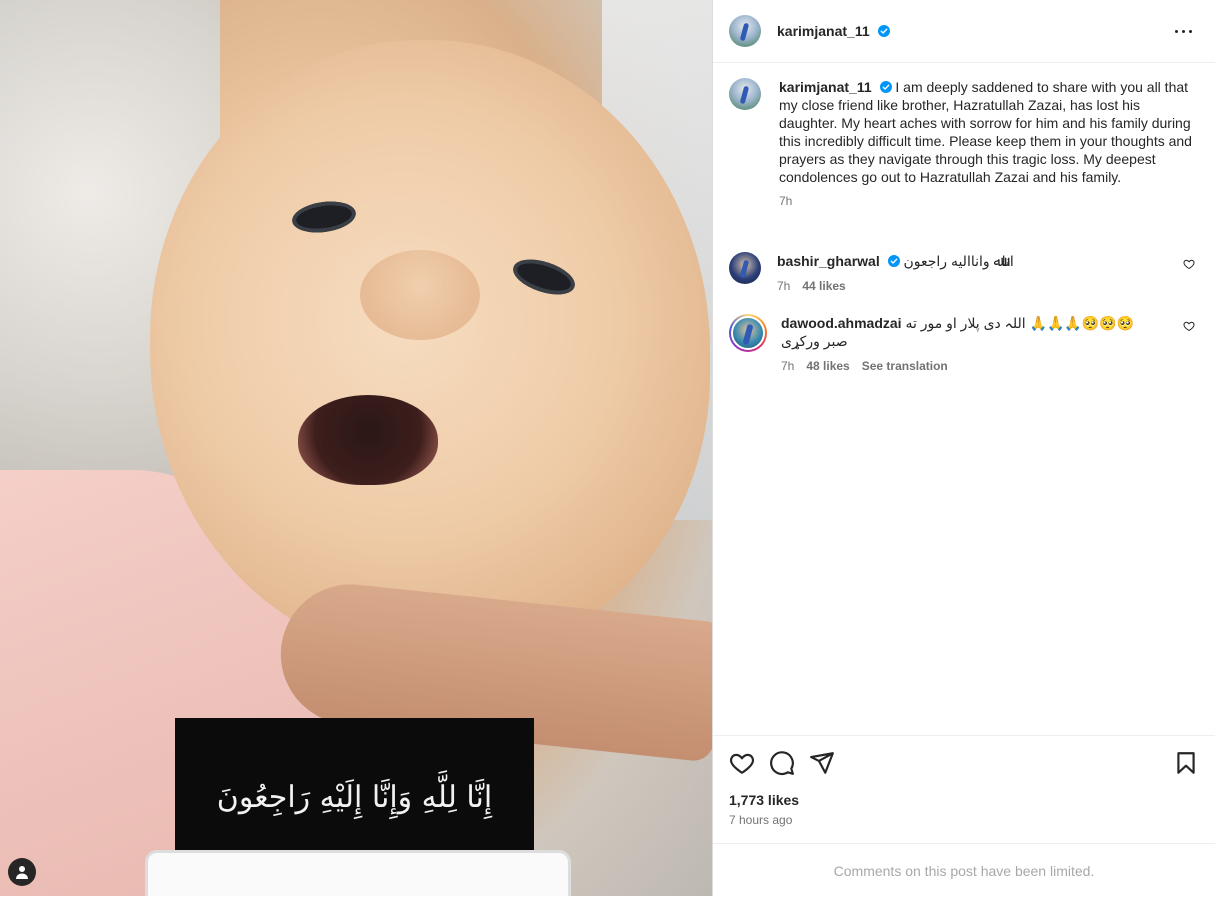 The width and height of the screenshot is (1215, 897). I want to click on like-count: 1,773 likes, so click(764, 800).